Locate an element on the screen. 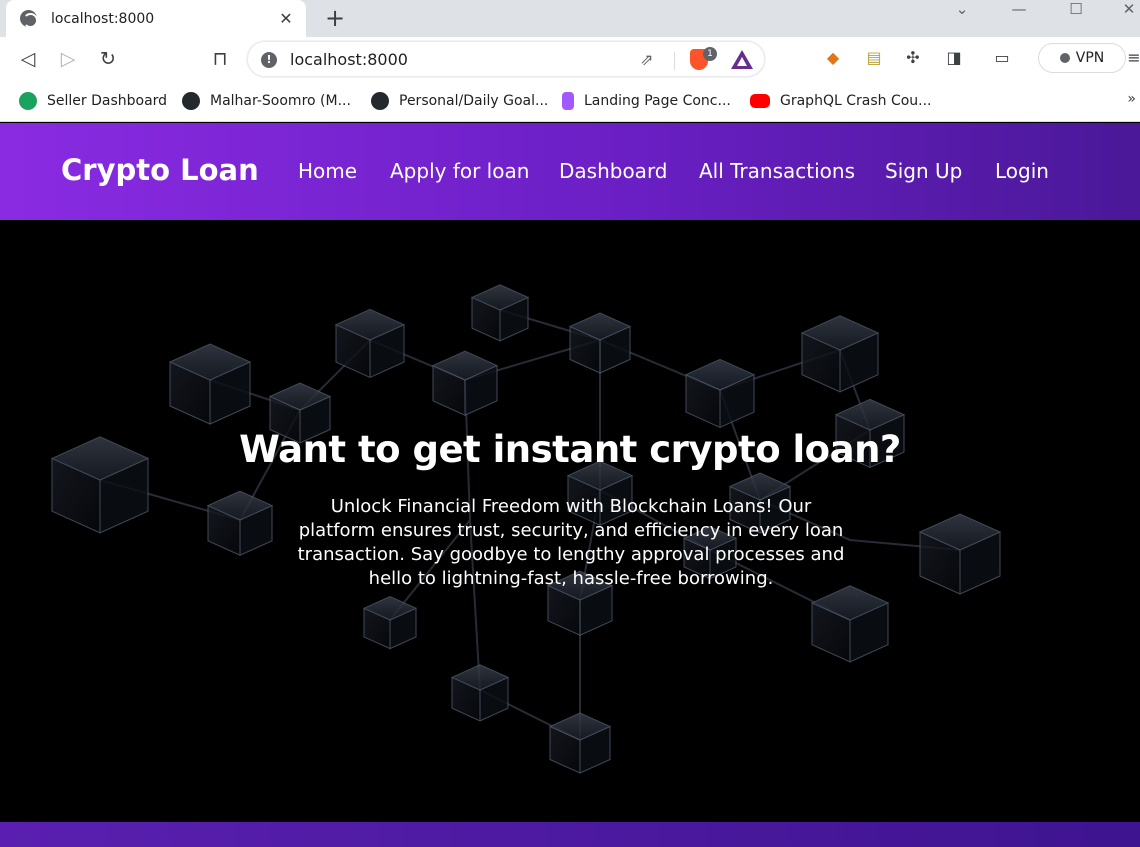 This screenshot has height=847, width=1140. nav-all-transactions: All Transactions is located at coordinates (777, 171).